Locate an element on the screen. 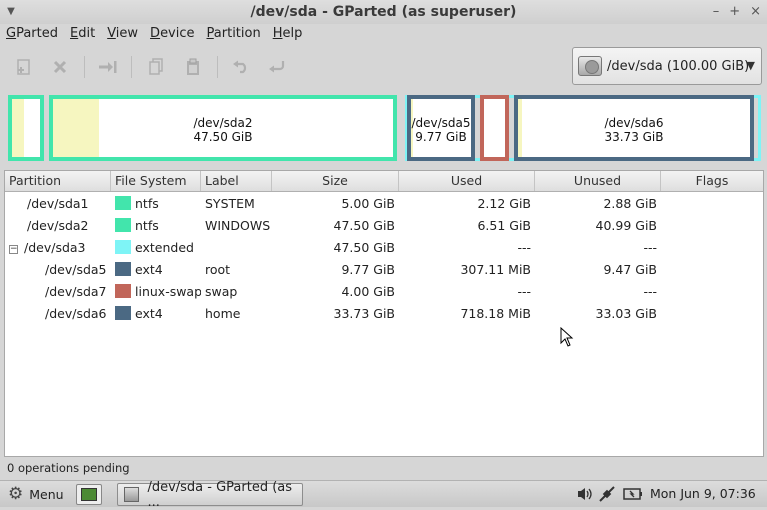 This screenshot has width=767, height=510. cell-partition: /dev/sda7 is located at coordinates (58, 291).